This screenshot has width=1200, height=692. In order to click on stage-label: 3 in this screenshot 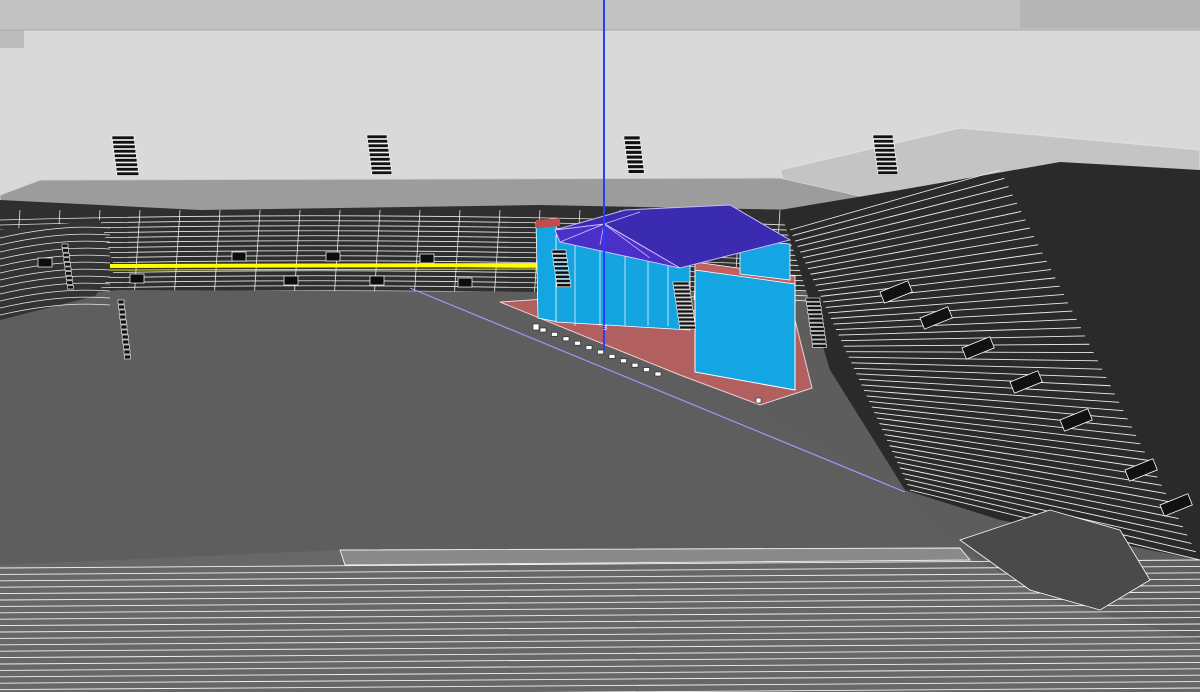, I will do `click(605, 328)`.